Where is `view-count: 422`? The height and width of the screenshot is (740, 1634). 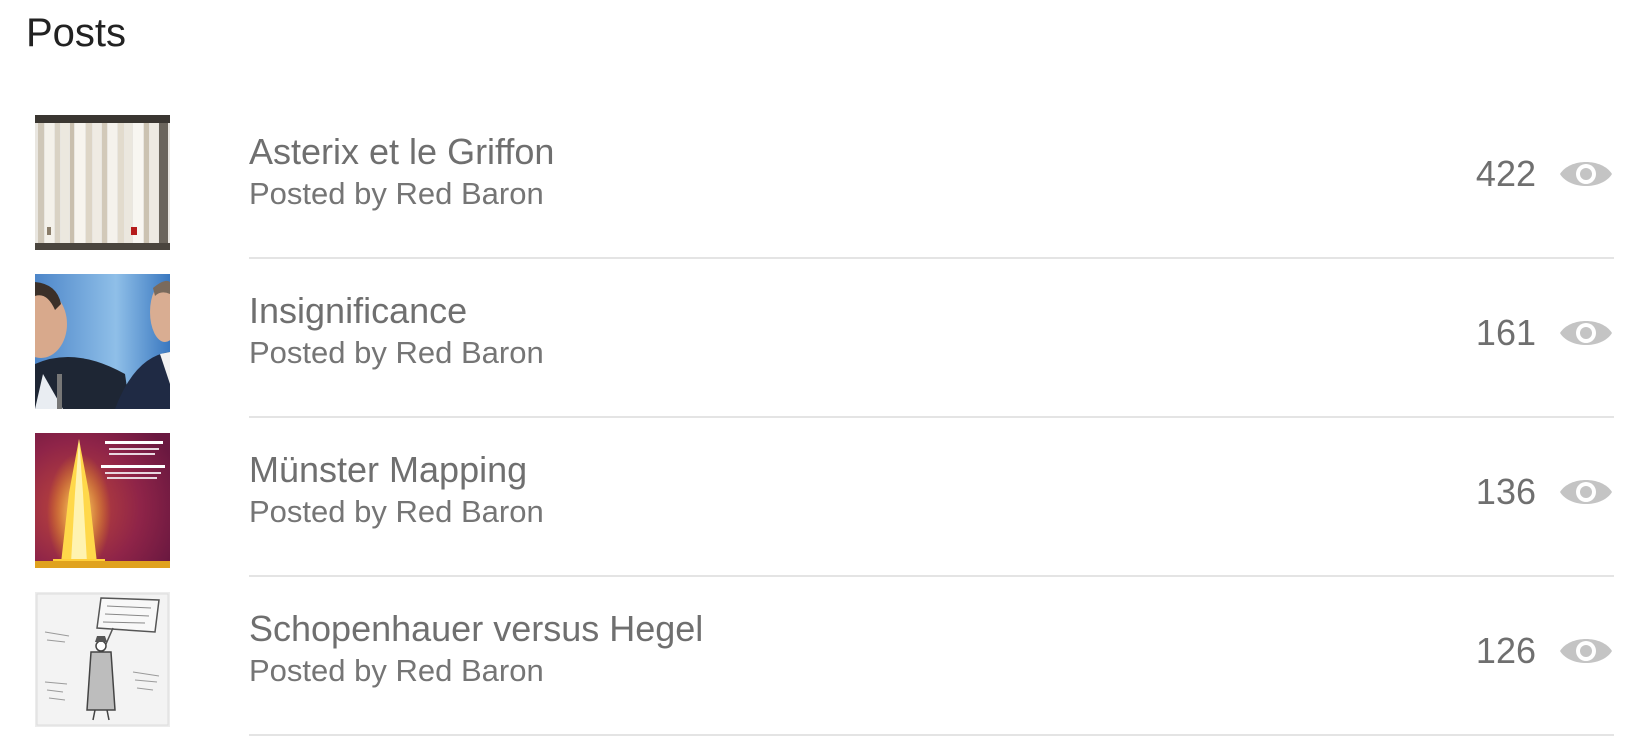
view-count: 422 is located at coordinates (1505, 173).